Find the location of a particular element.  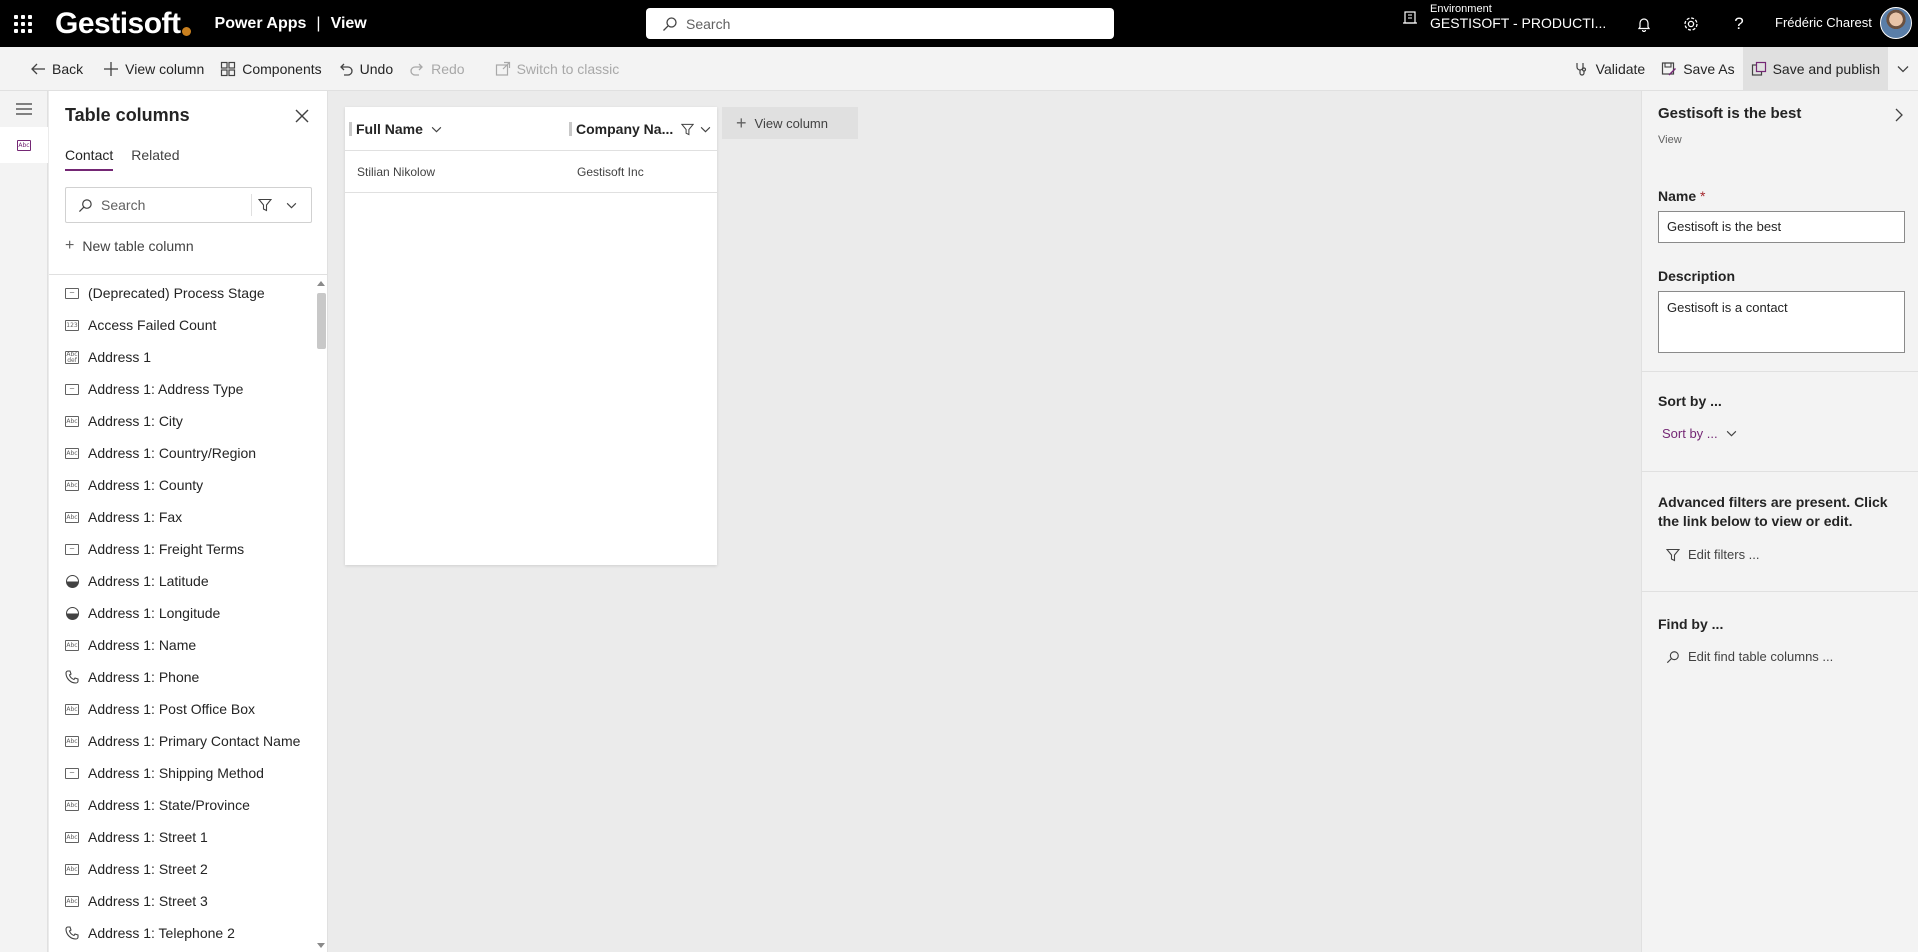

view-column-button: View column is located at coordinates (153, 69).